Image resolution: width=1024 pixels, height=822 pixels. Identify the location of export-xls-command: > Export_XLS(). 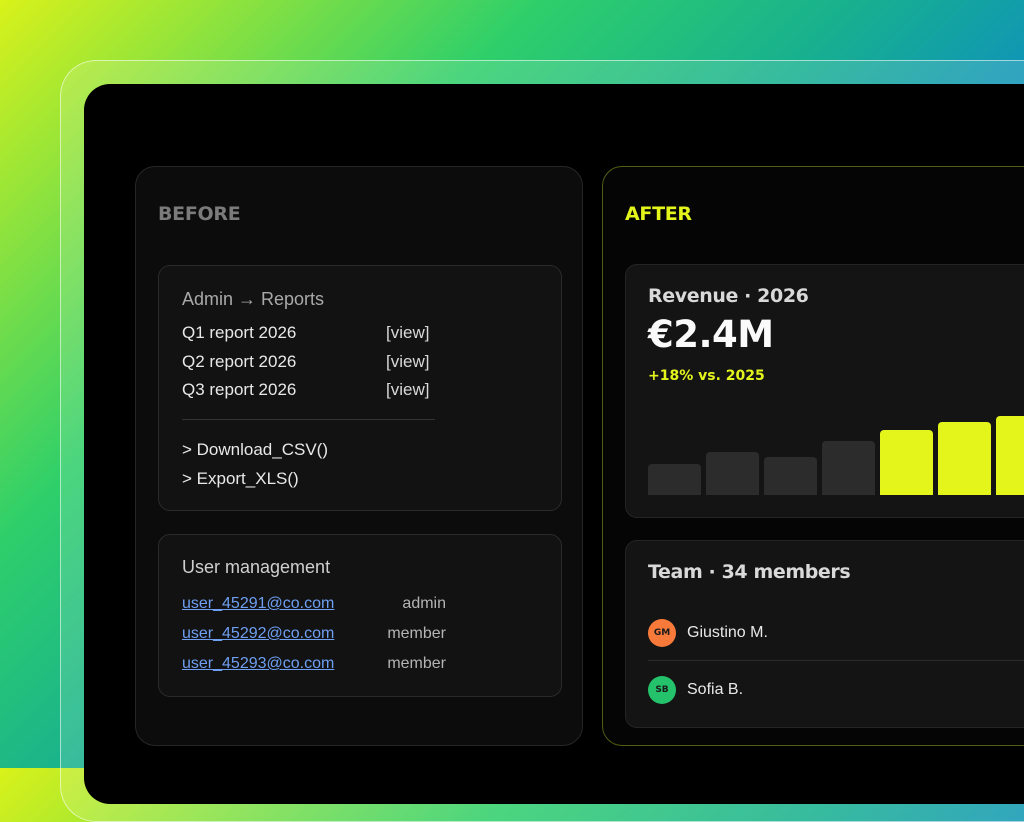
(240, 479).